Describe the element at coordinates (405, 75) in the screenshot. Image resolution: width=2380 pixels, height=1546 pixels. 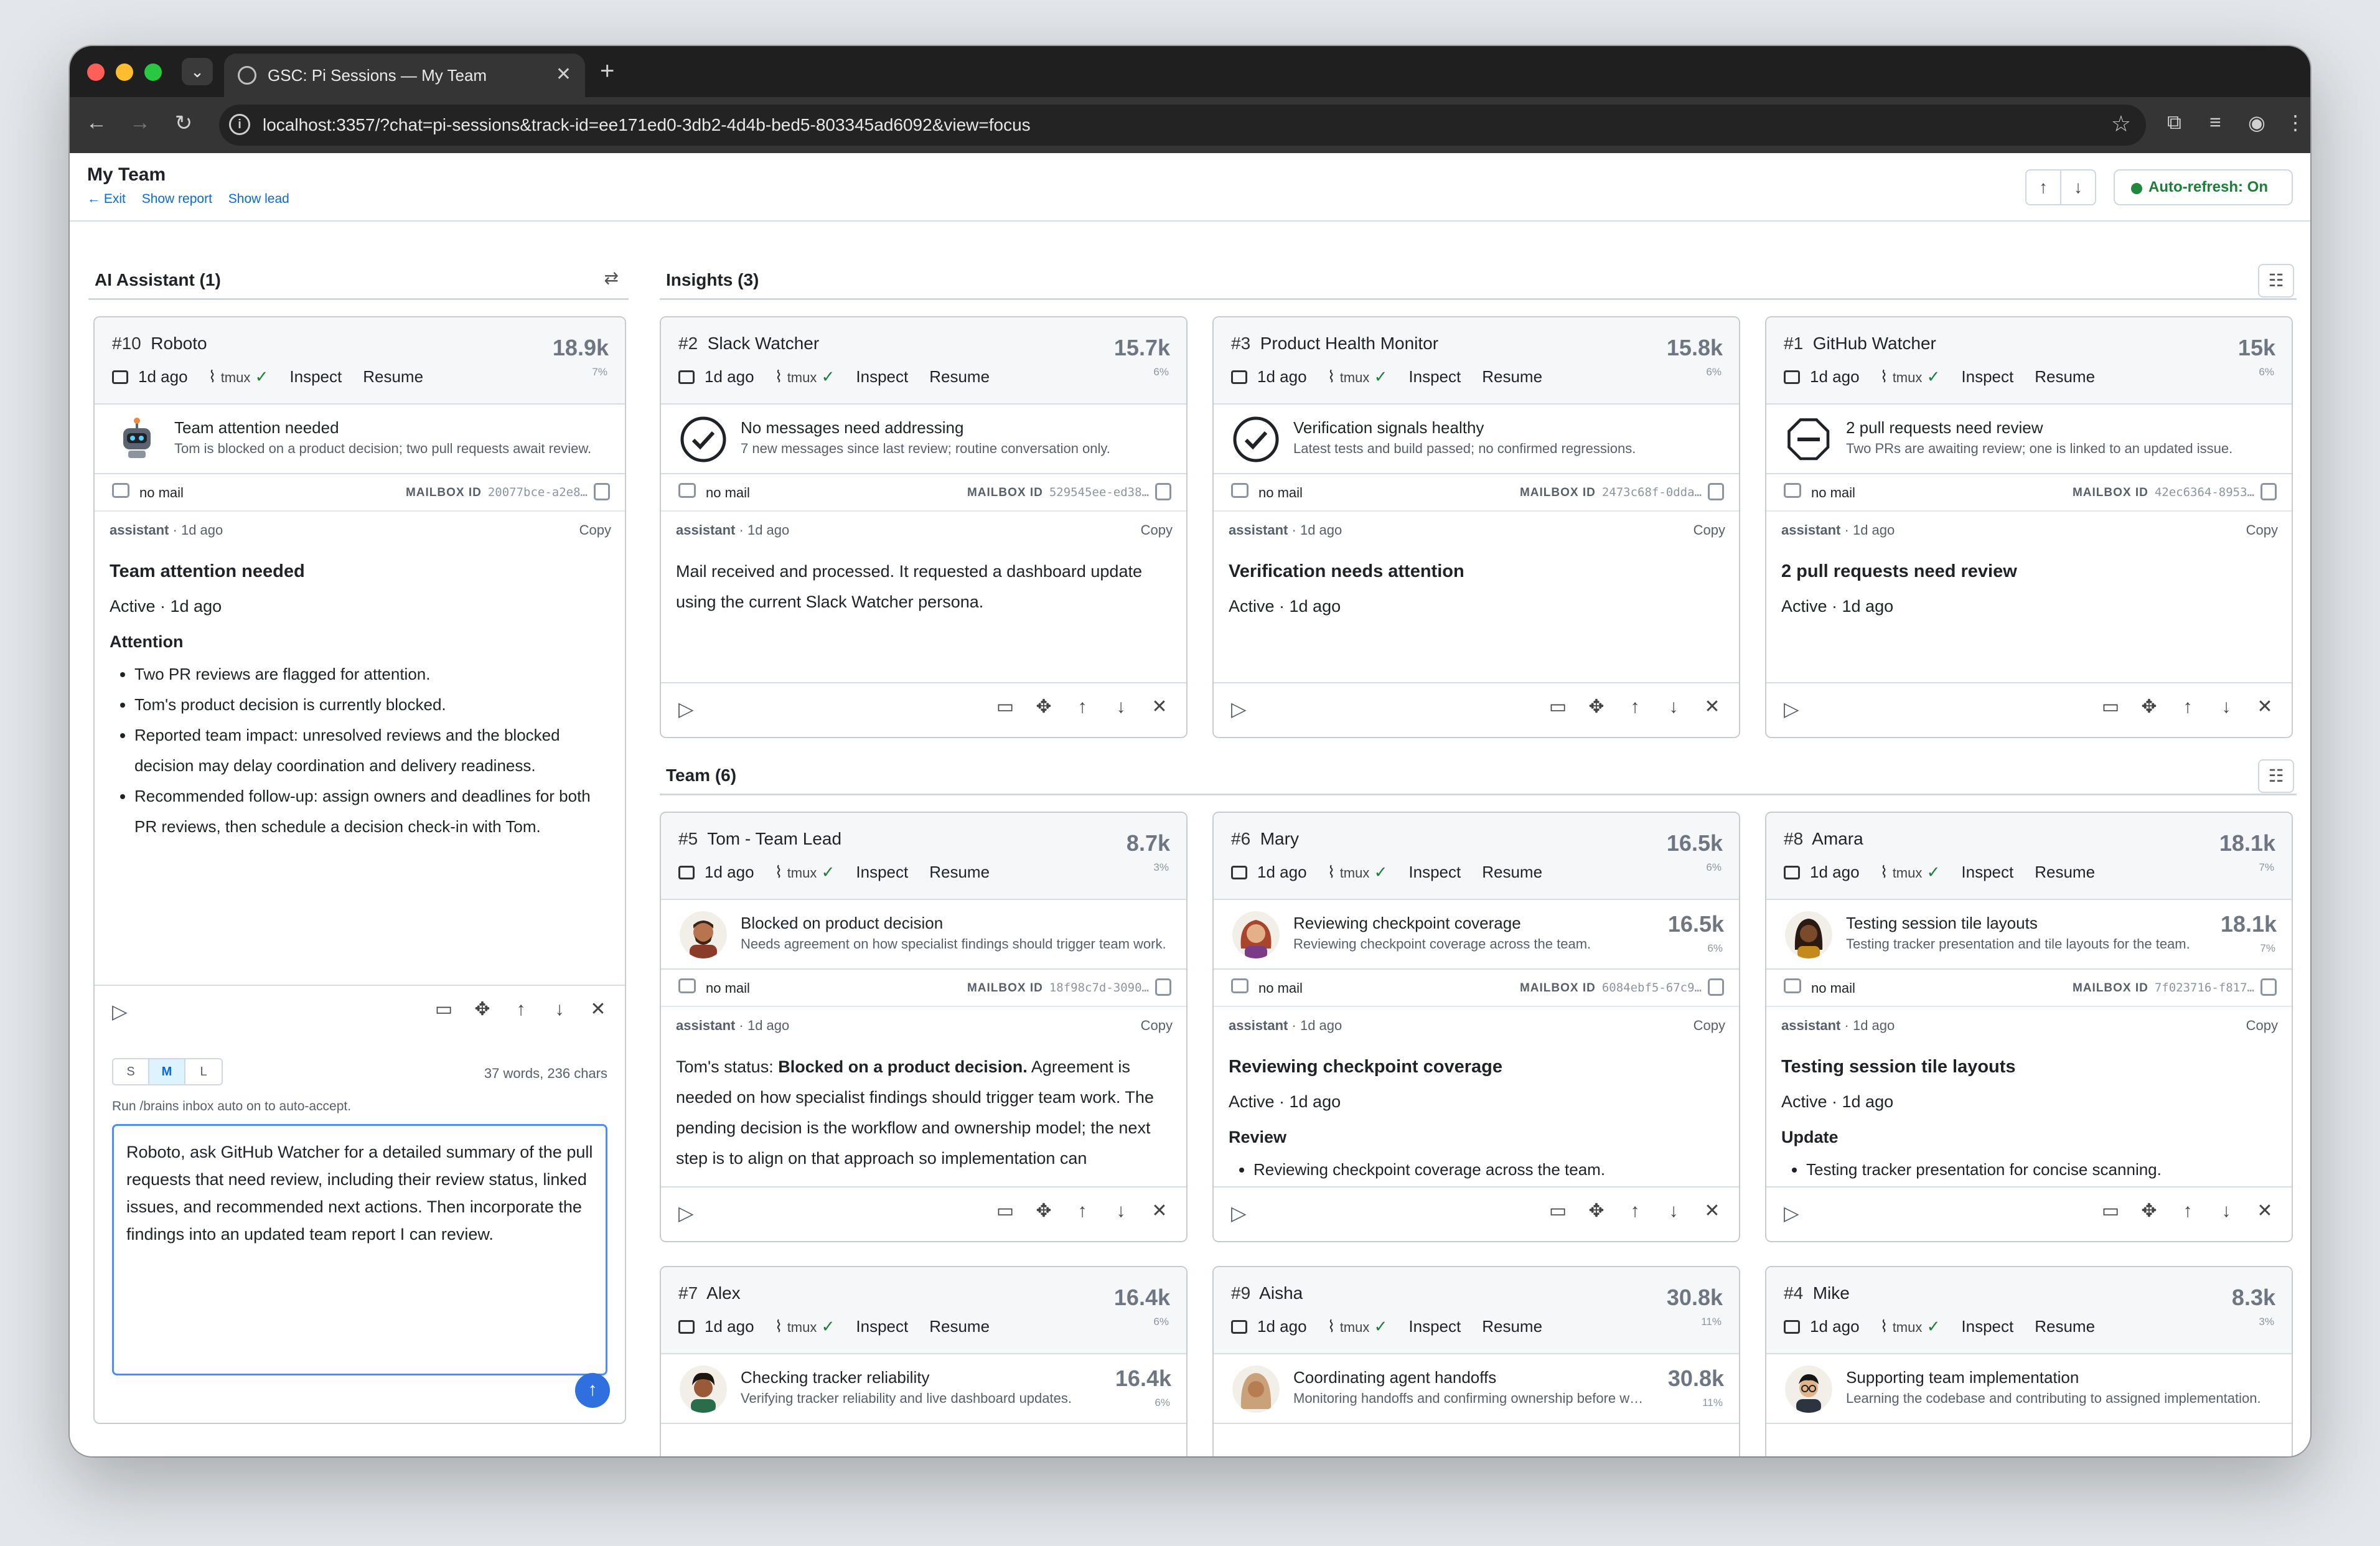
I see `browser-tab: GSC: Pi Sessions — My Team ✕` at that location.